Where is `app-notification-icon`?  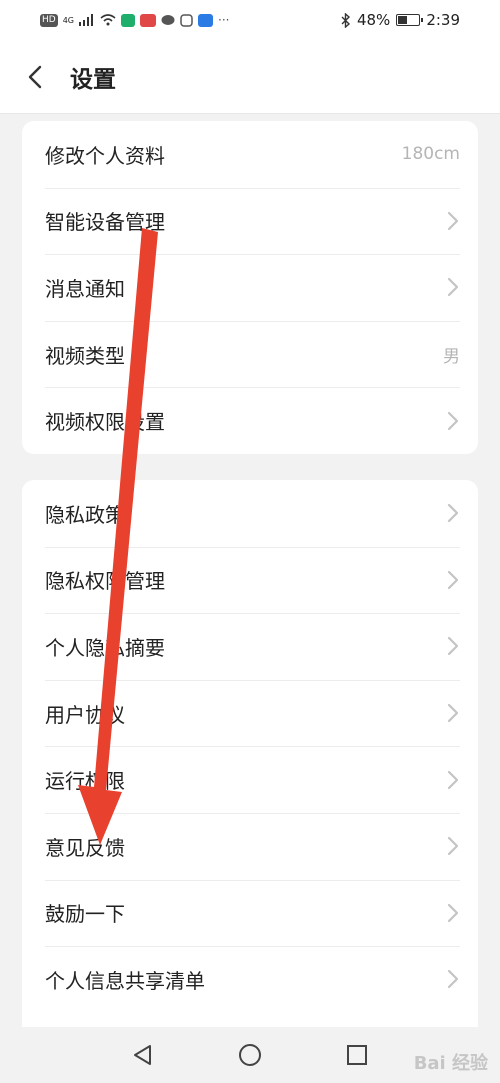
app-notification-icon is located at coordinates (128, 20).